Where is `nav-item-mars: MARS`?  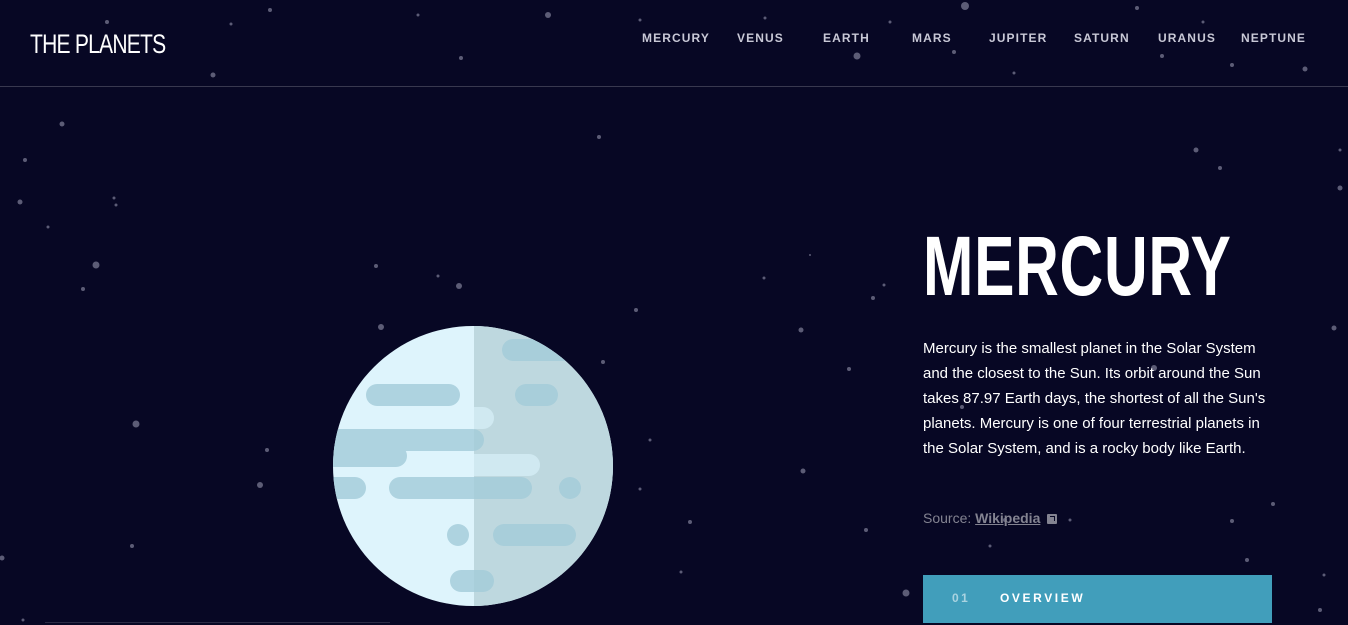 nav-item-mars: MARS is located at coordinates (932, 38).